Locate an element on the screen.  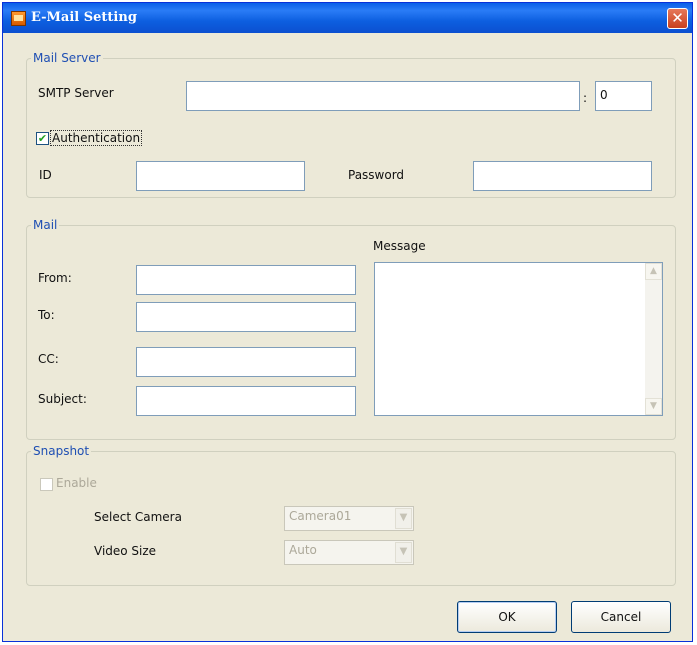
from-label: From: is located at coordinates (55, 278).